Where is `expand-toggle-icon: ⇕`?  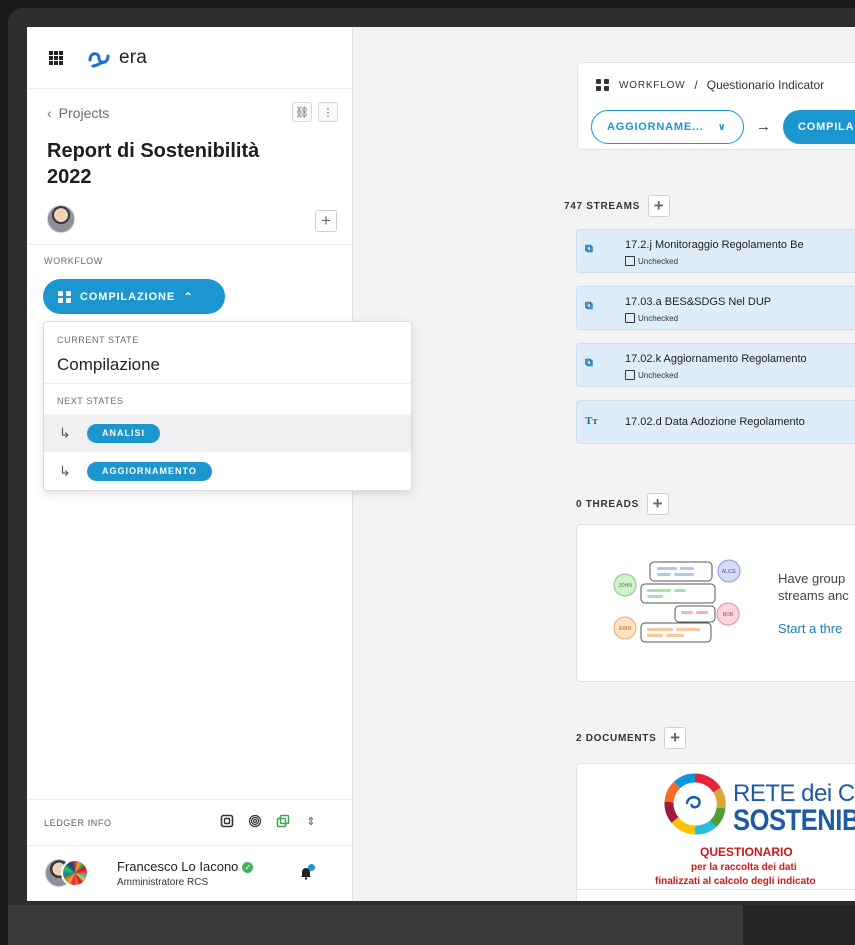 expand-toggle-icon: ⇕ is located at coordinates (311, 821).